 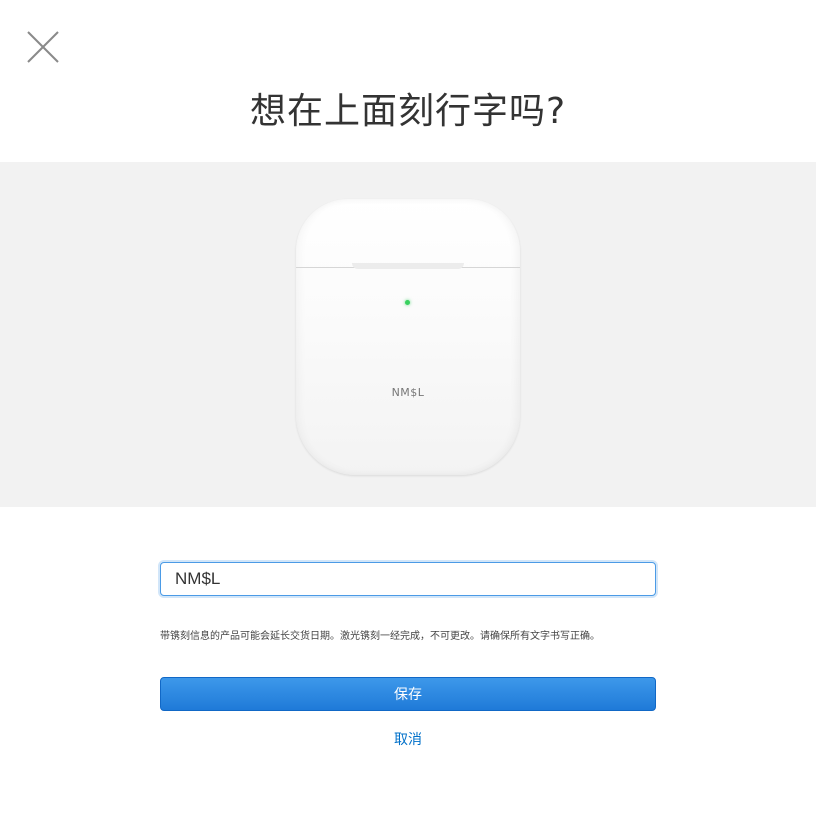 I want to click on engraving-field-wrap, so click(x=408, y=579).